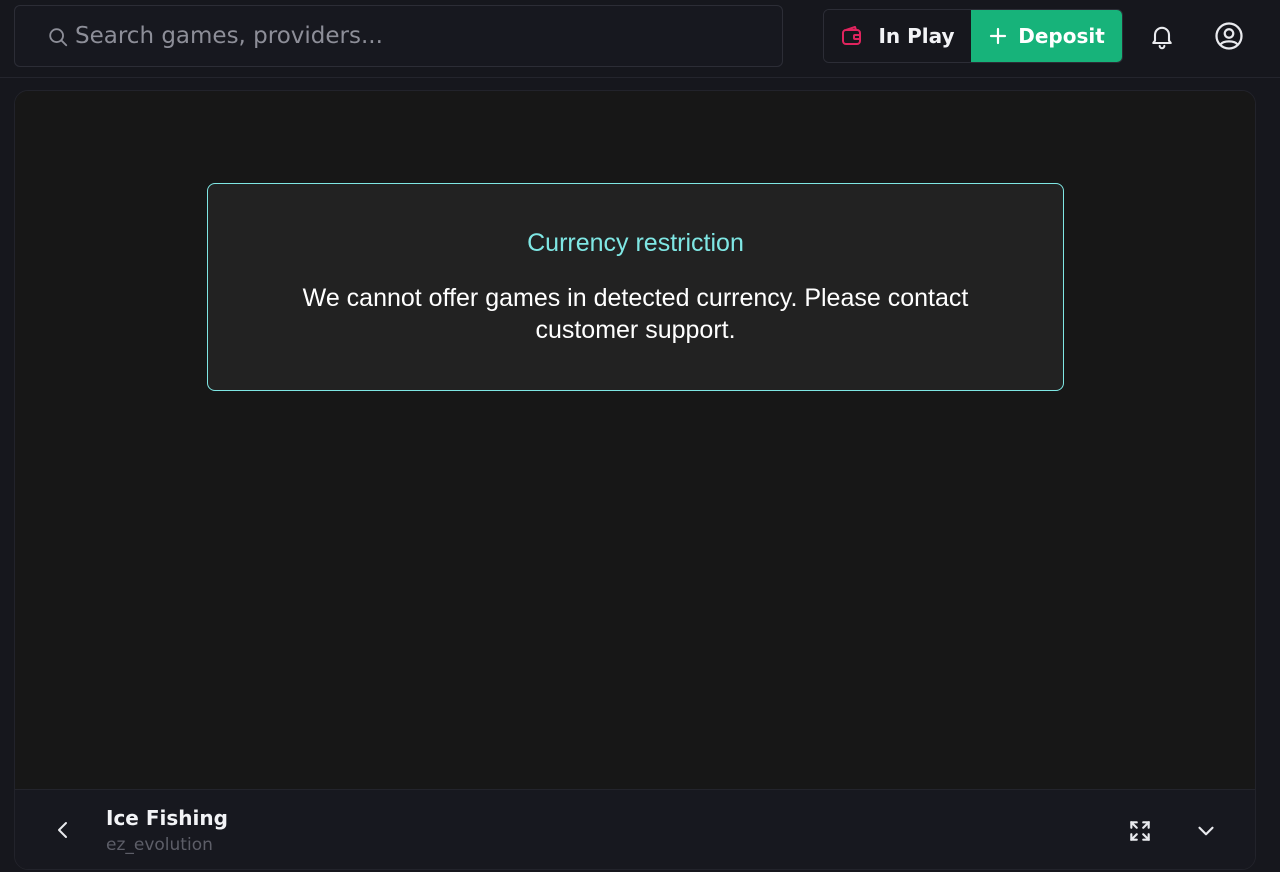 Image resolution: width=1280 pixels, height=872 pixels. Describe the element at coordinates (1061, 36) in the screenshot. I see `deposit-label: Deposit` at that location.